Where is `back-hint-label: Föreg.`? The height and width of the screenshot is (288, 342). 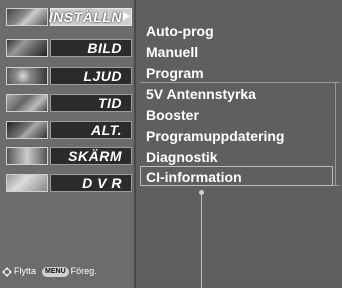 back-hint-label: Föreg. is located at coordinates (83, 271).